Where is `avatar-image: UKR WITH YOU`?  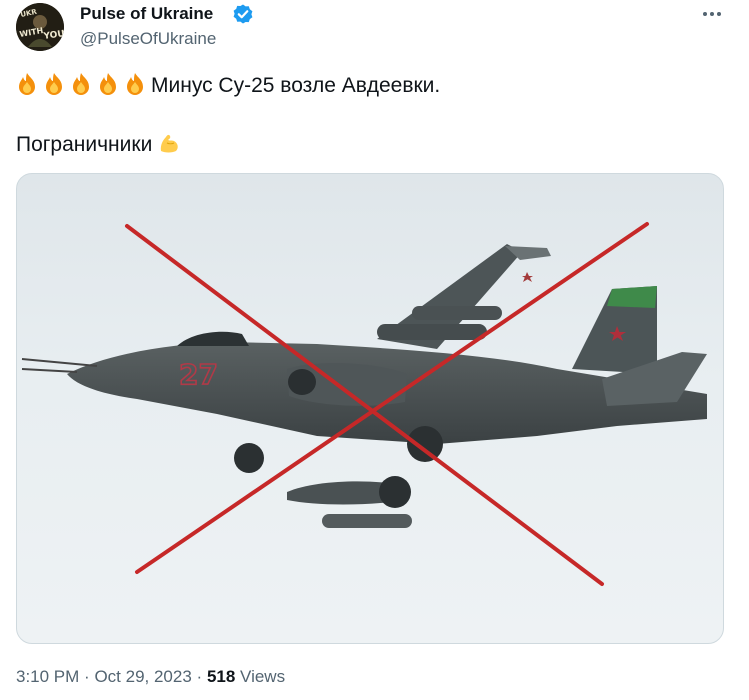 avatar-image: UKR WITH YOU is located at coordinates (40, 27).